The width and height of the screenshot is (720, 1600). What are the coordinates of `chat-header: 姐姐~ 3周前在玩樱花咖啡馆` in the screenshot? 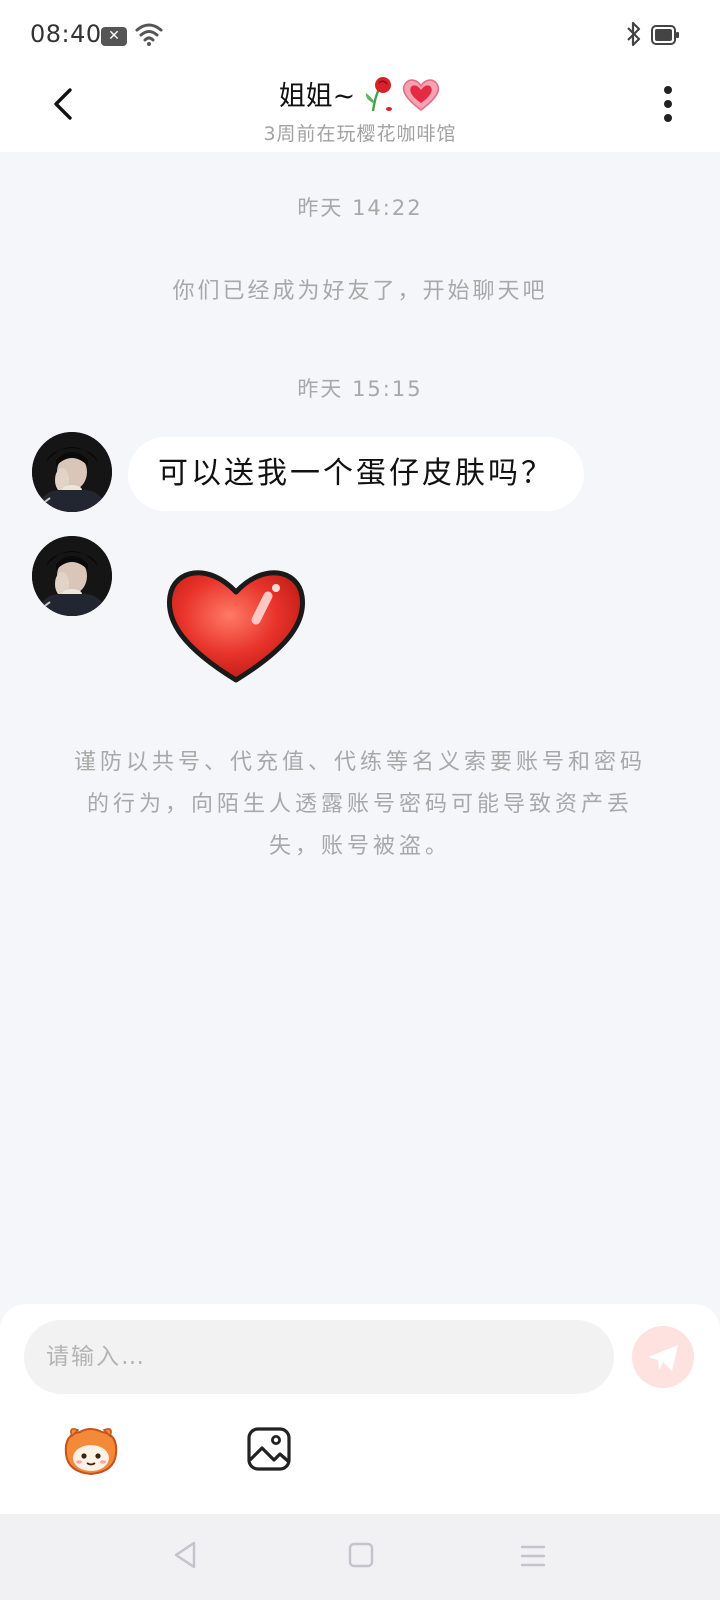 It's located at (360, 109).